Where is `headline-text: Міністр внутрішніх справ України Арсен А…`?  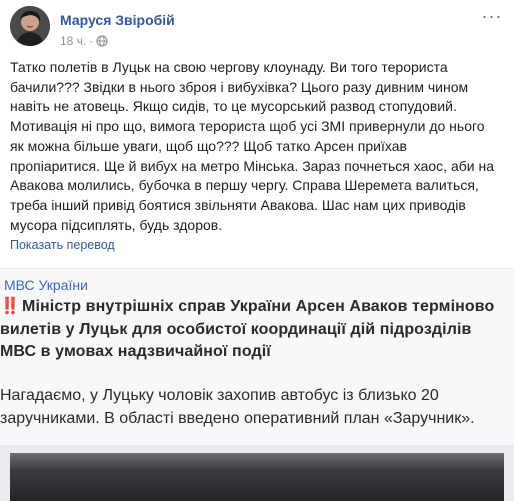
headline-text: Міністр внутрішніх справ України Арсен А… is located at coordinates (258, 306).